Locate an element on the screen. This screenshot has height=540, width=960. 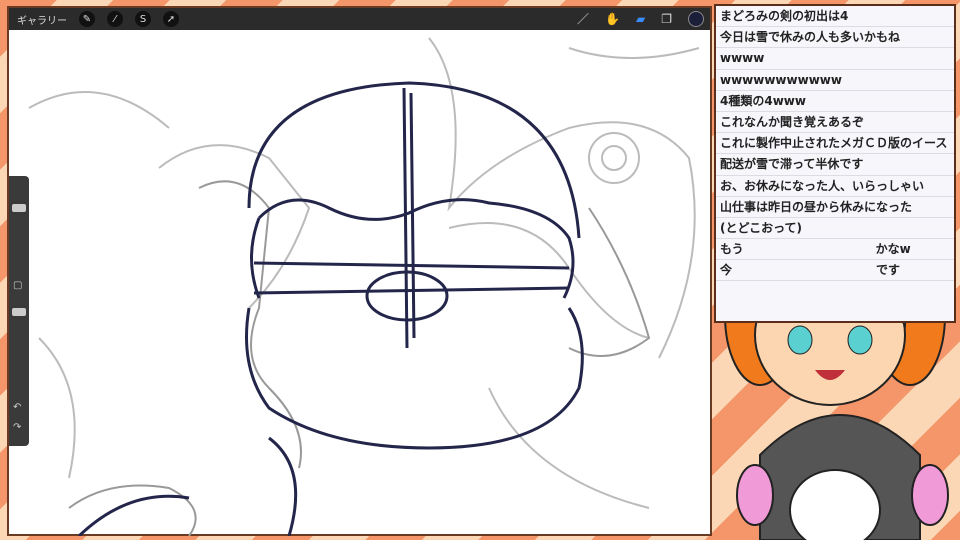
brush-size-slider is located at coordinates (19, 208).